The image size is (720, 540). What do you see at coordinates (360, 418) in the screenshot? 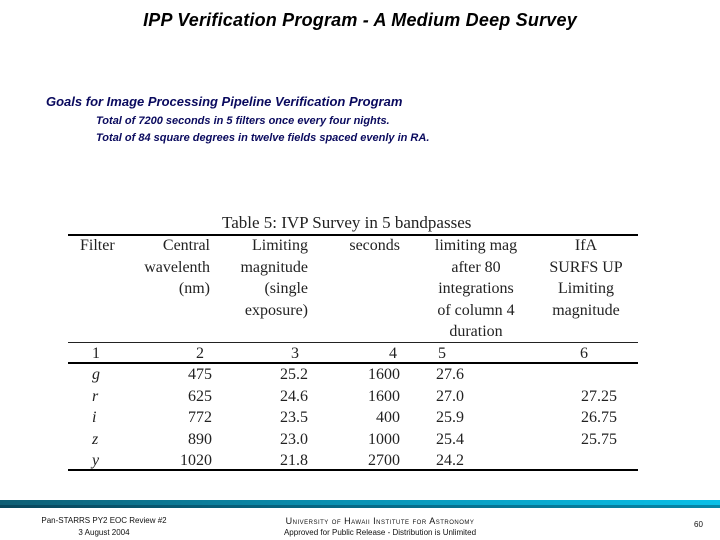
I see `table-row: i 772 23.5 400 25.9 26.75` at bounding box center [360, 418].